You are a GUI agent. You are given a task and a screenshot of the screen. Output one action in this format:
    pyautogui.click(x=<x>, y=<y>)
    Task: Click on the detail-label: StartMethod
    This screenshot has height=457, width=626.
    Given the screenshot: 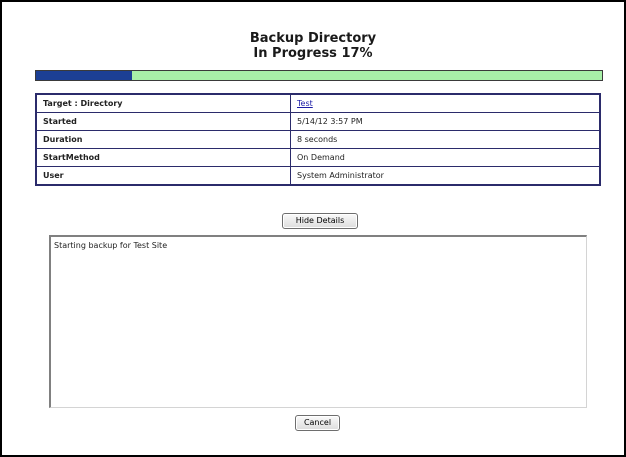 What is the action you would take?
    pyautogui.click(x=163, y=157)
    